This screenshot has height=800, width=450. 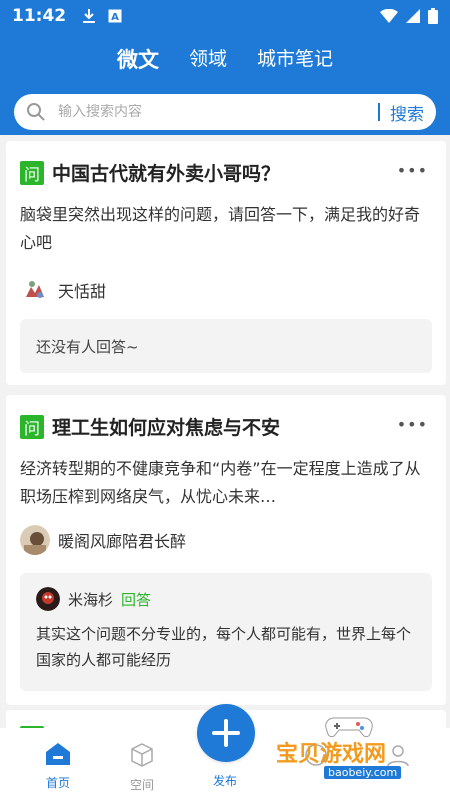 I want to click on answer-text: 其实这个问题不分专业的，每个人都可能有，世界上每个国家的人都可能经历, so click(x=224, y=647).